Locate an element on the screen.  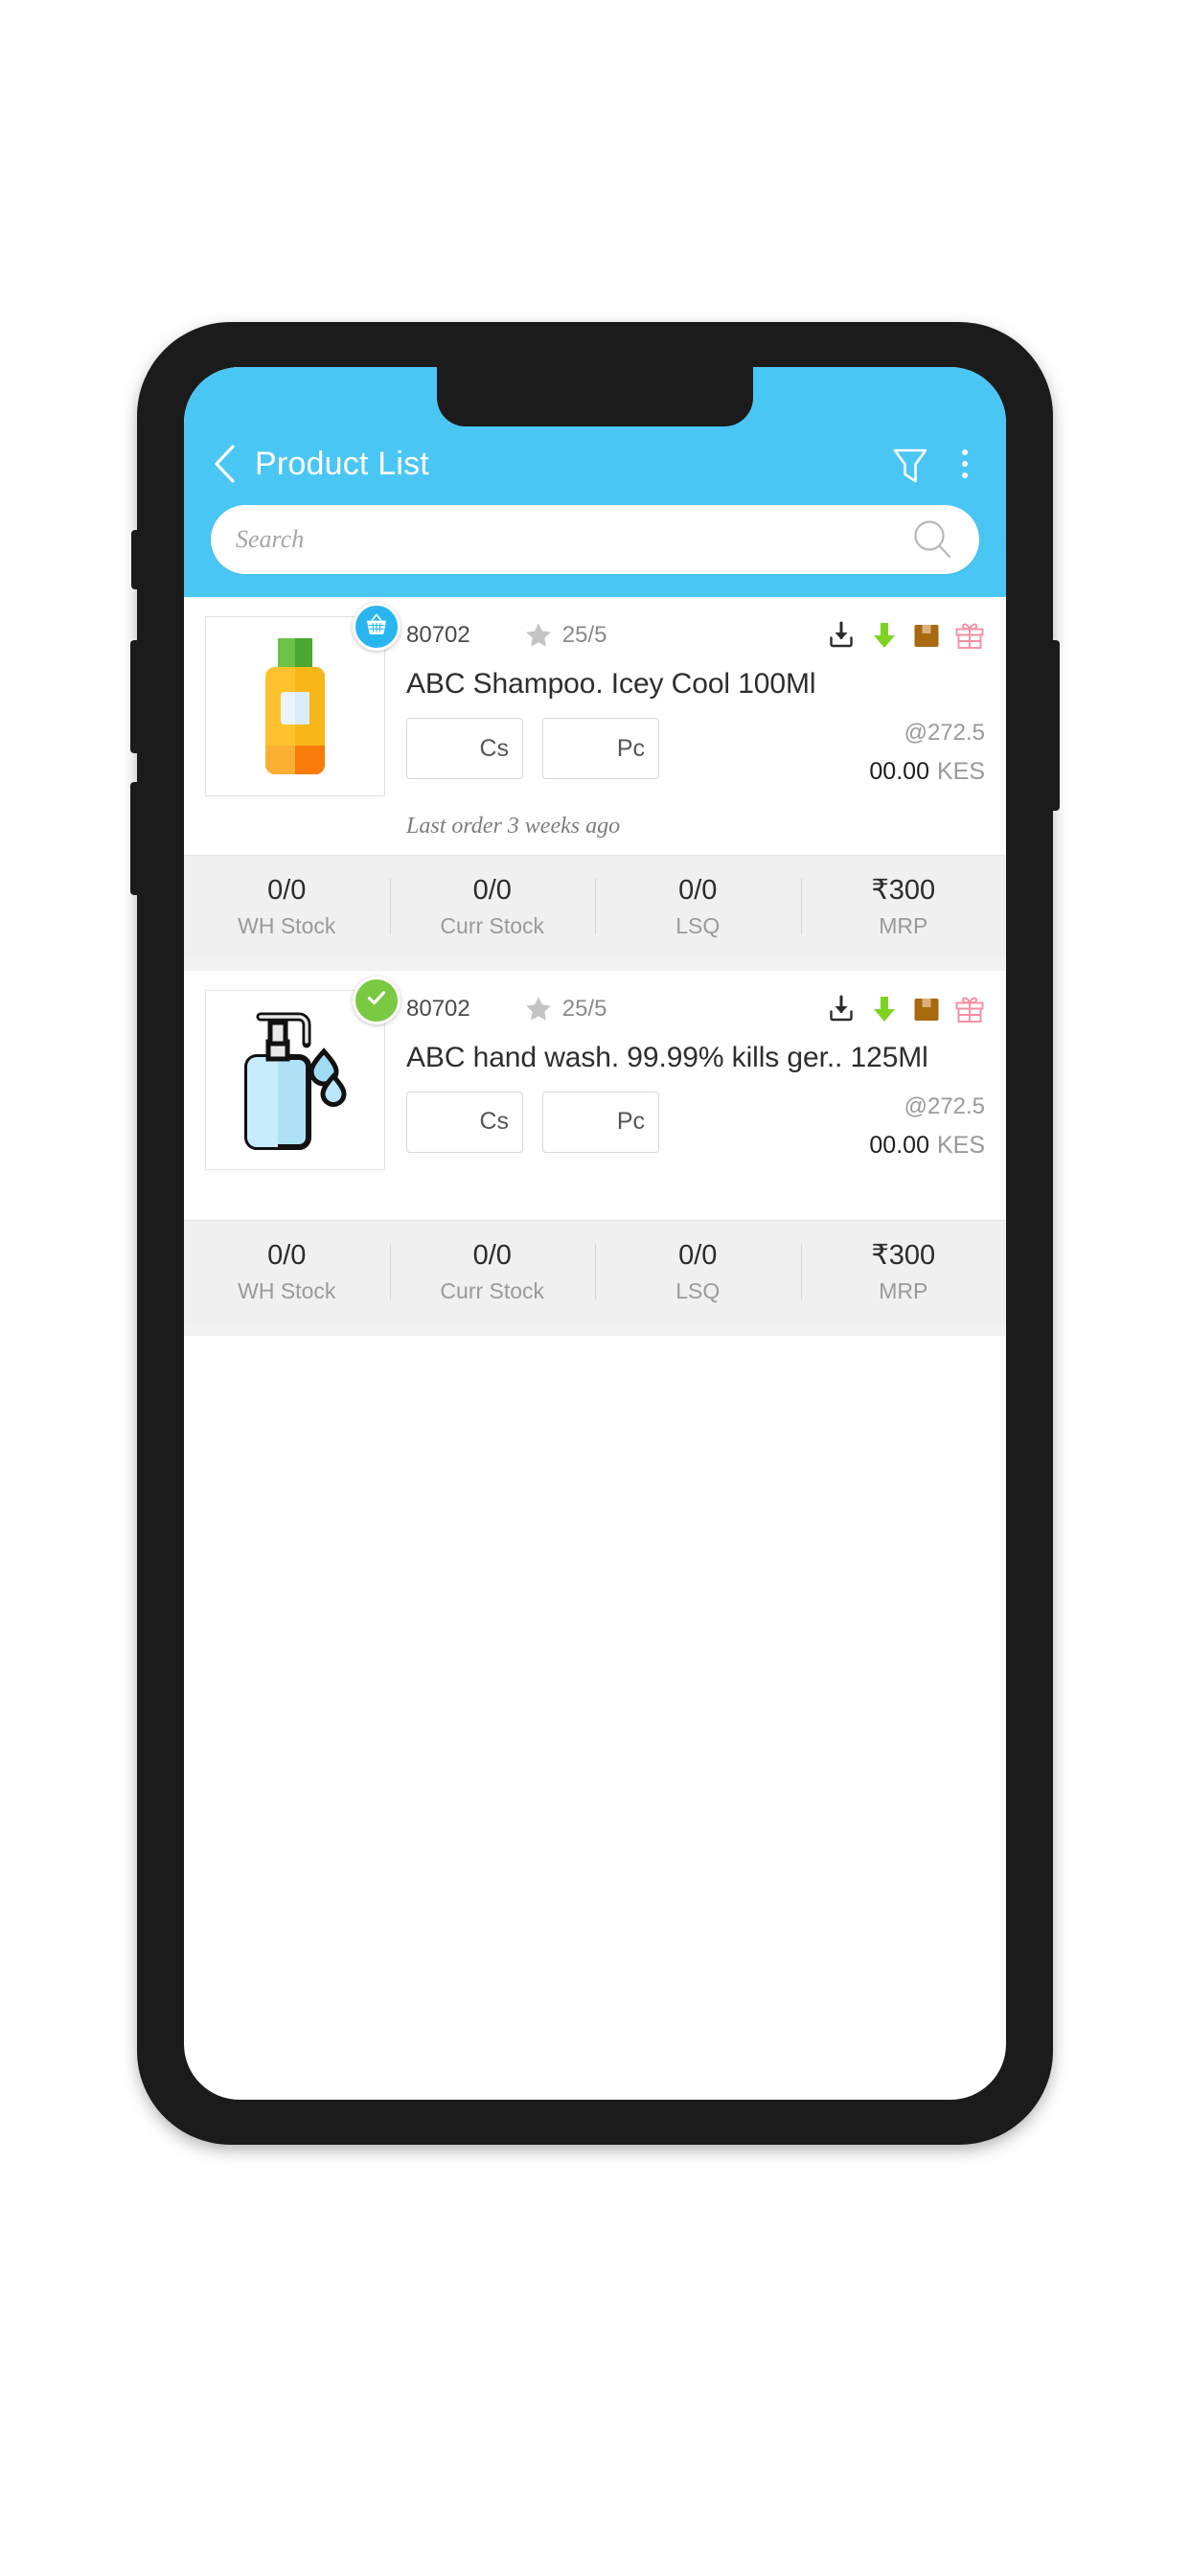
product-thumbnail is located at coordinates (295, 706).